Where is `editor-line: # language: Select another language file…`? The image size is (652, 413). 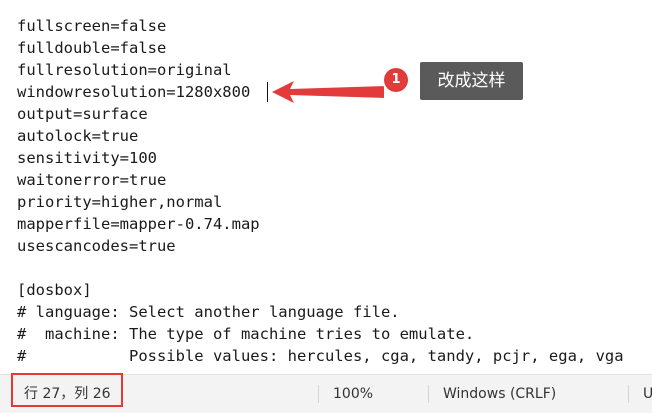
editor-line: # language: Select another language file… is located at coordinates (208, 312).